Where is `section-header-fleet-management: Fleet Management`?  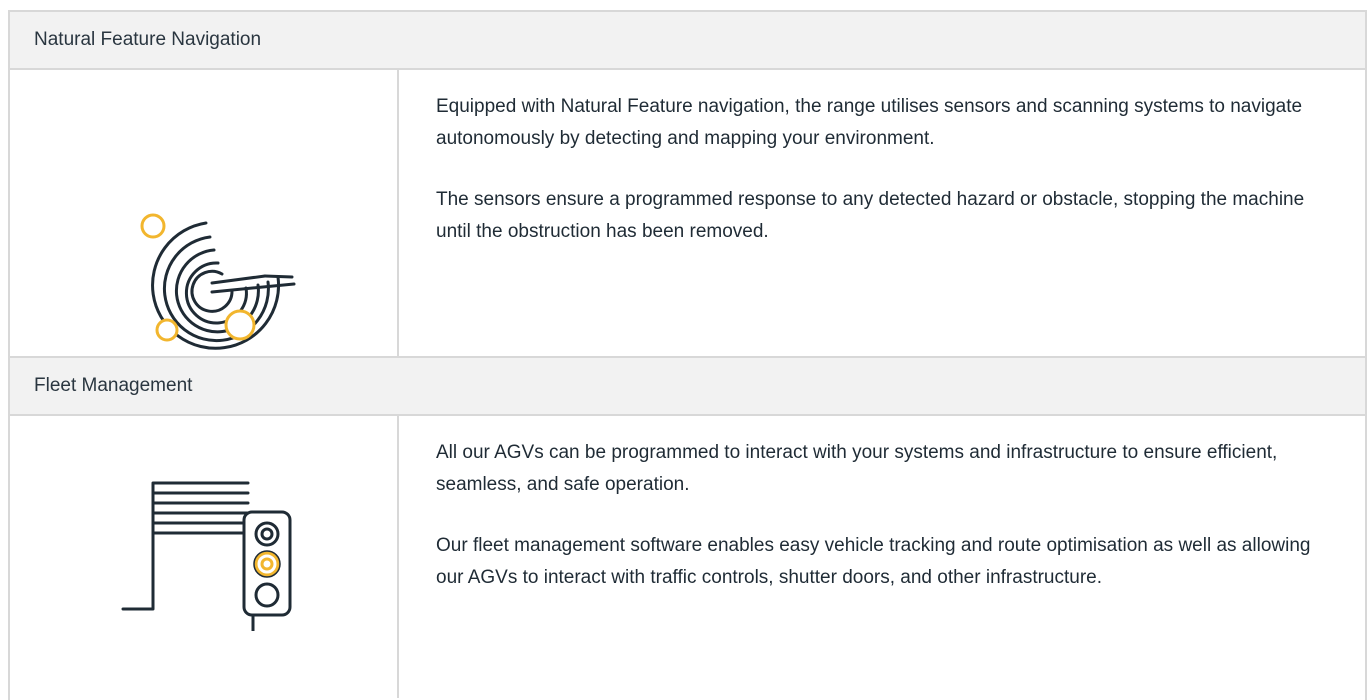
section-header-fleet-management: Fleet Management is located at coordinates (687, 387).